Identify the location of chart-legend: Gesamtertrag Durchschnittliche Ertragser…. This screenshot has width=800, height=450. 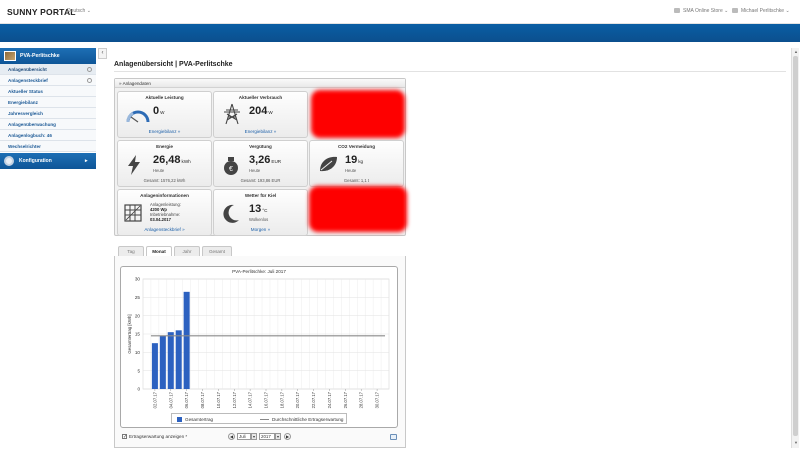
(259, 418).